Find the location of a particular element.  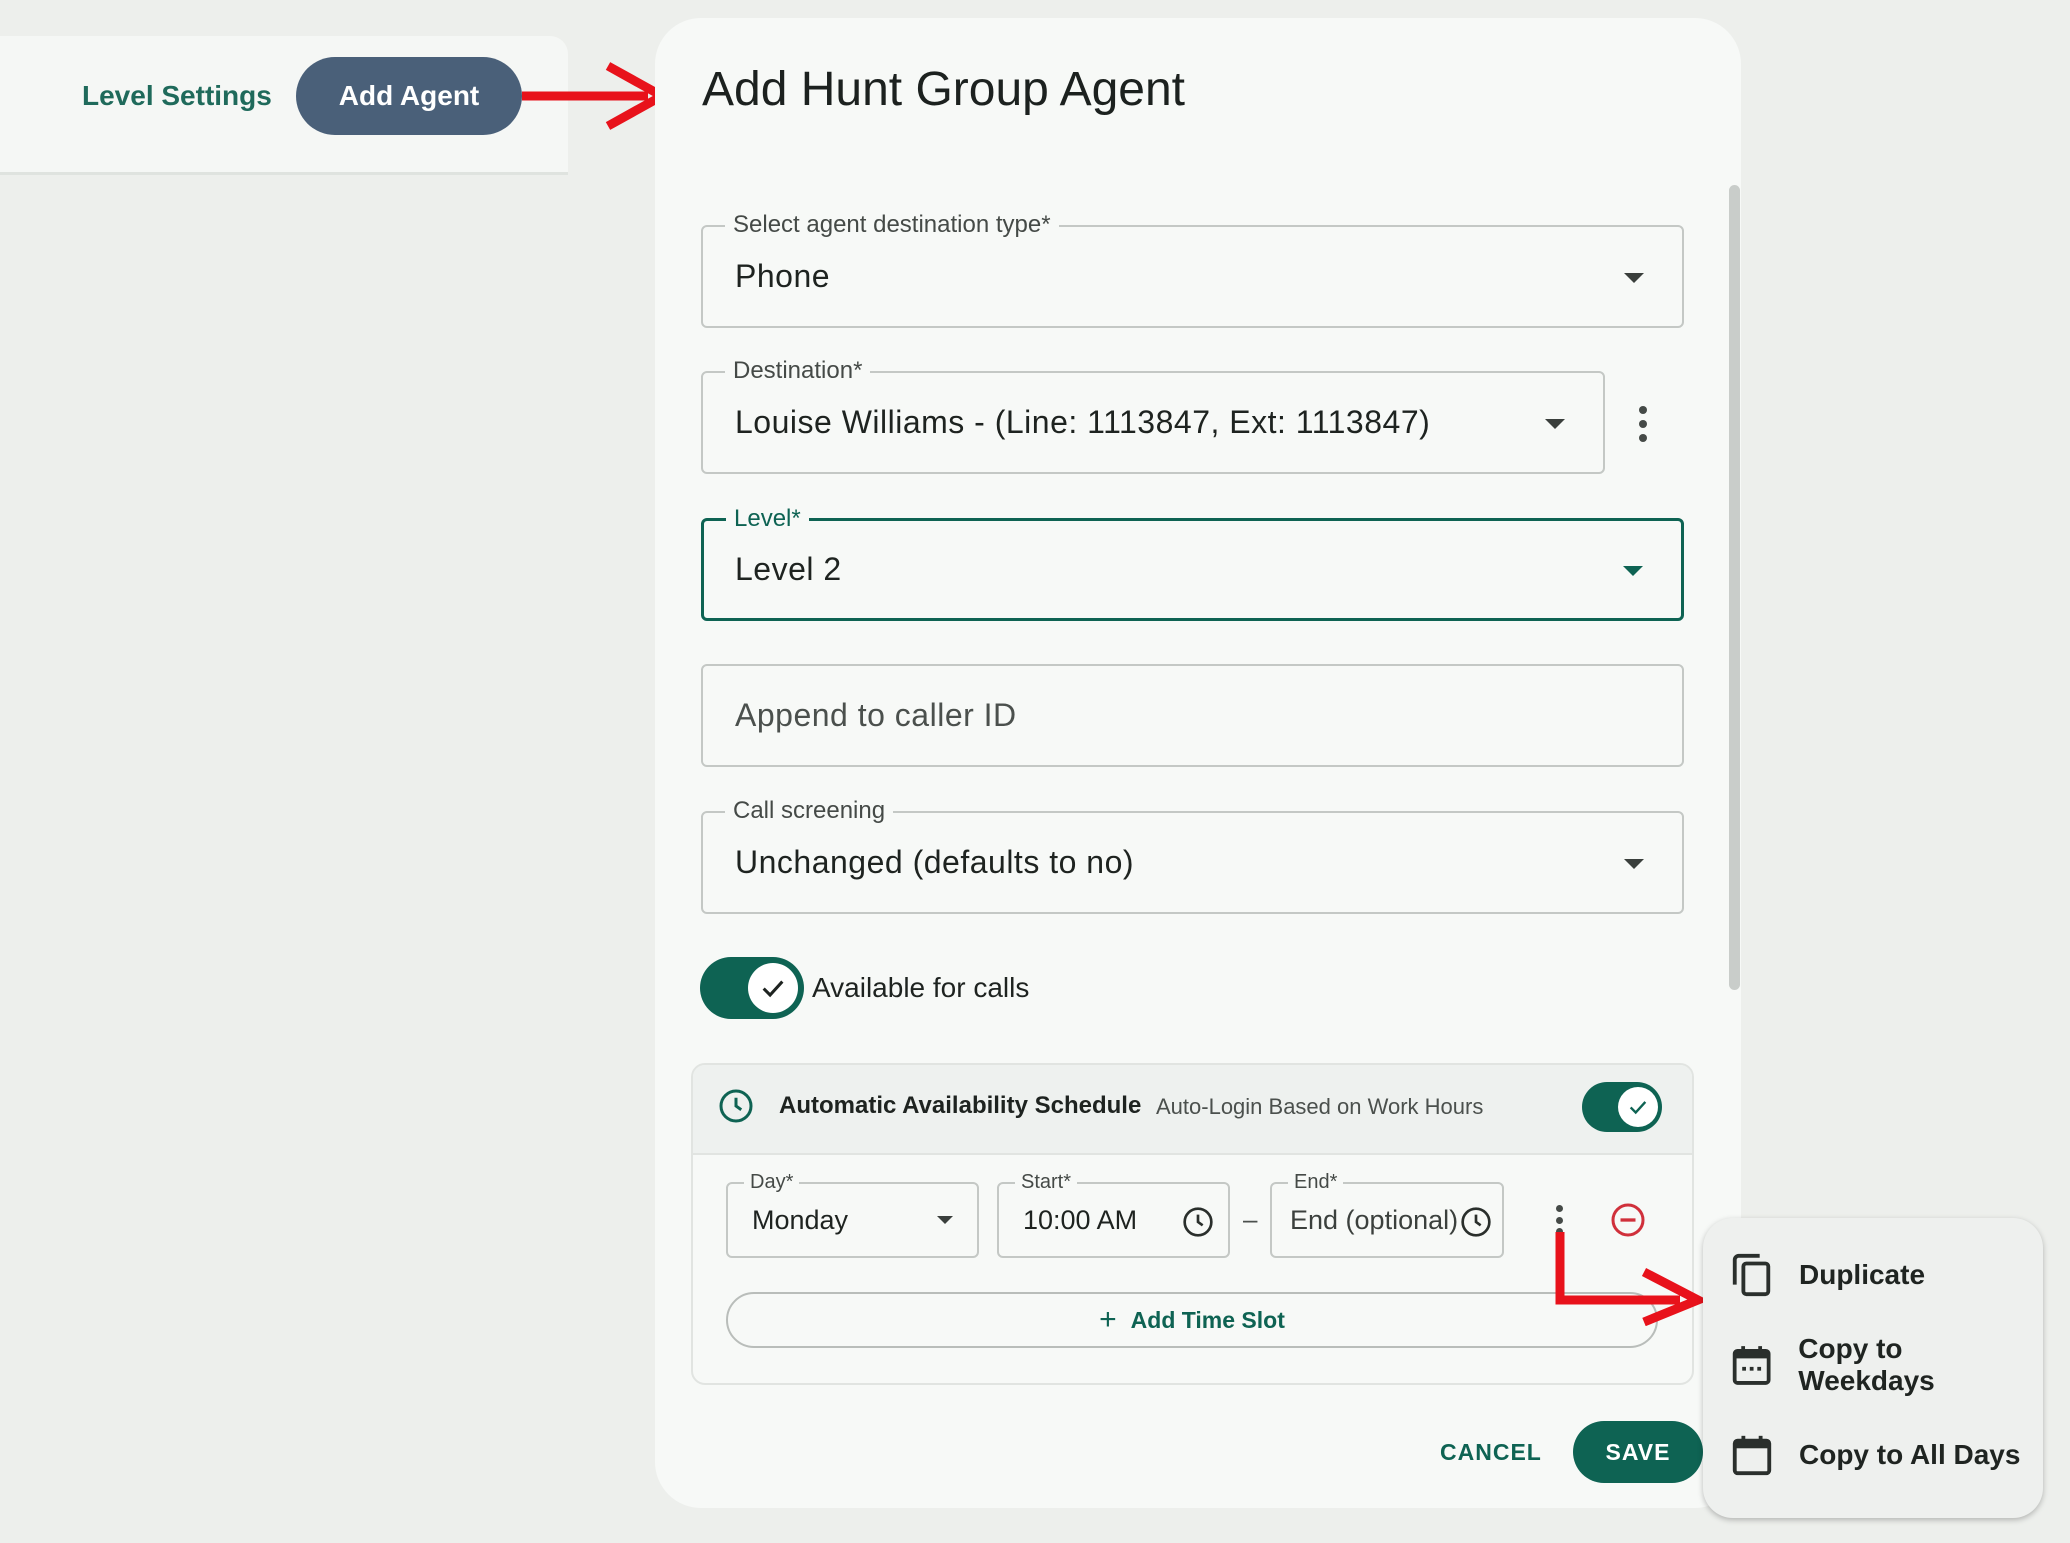

append-caller-id-placeholder: Append to caller ID is located at coordinates (876, 715).